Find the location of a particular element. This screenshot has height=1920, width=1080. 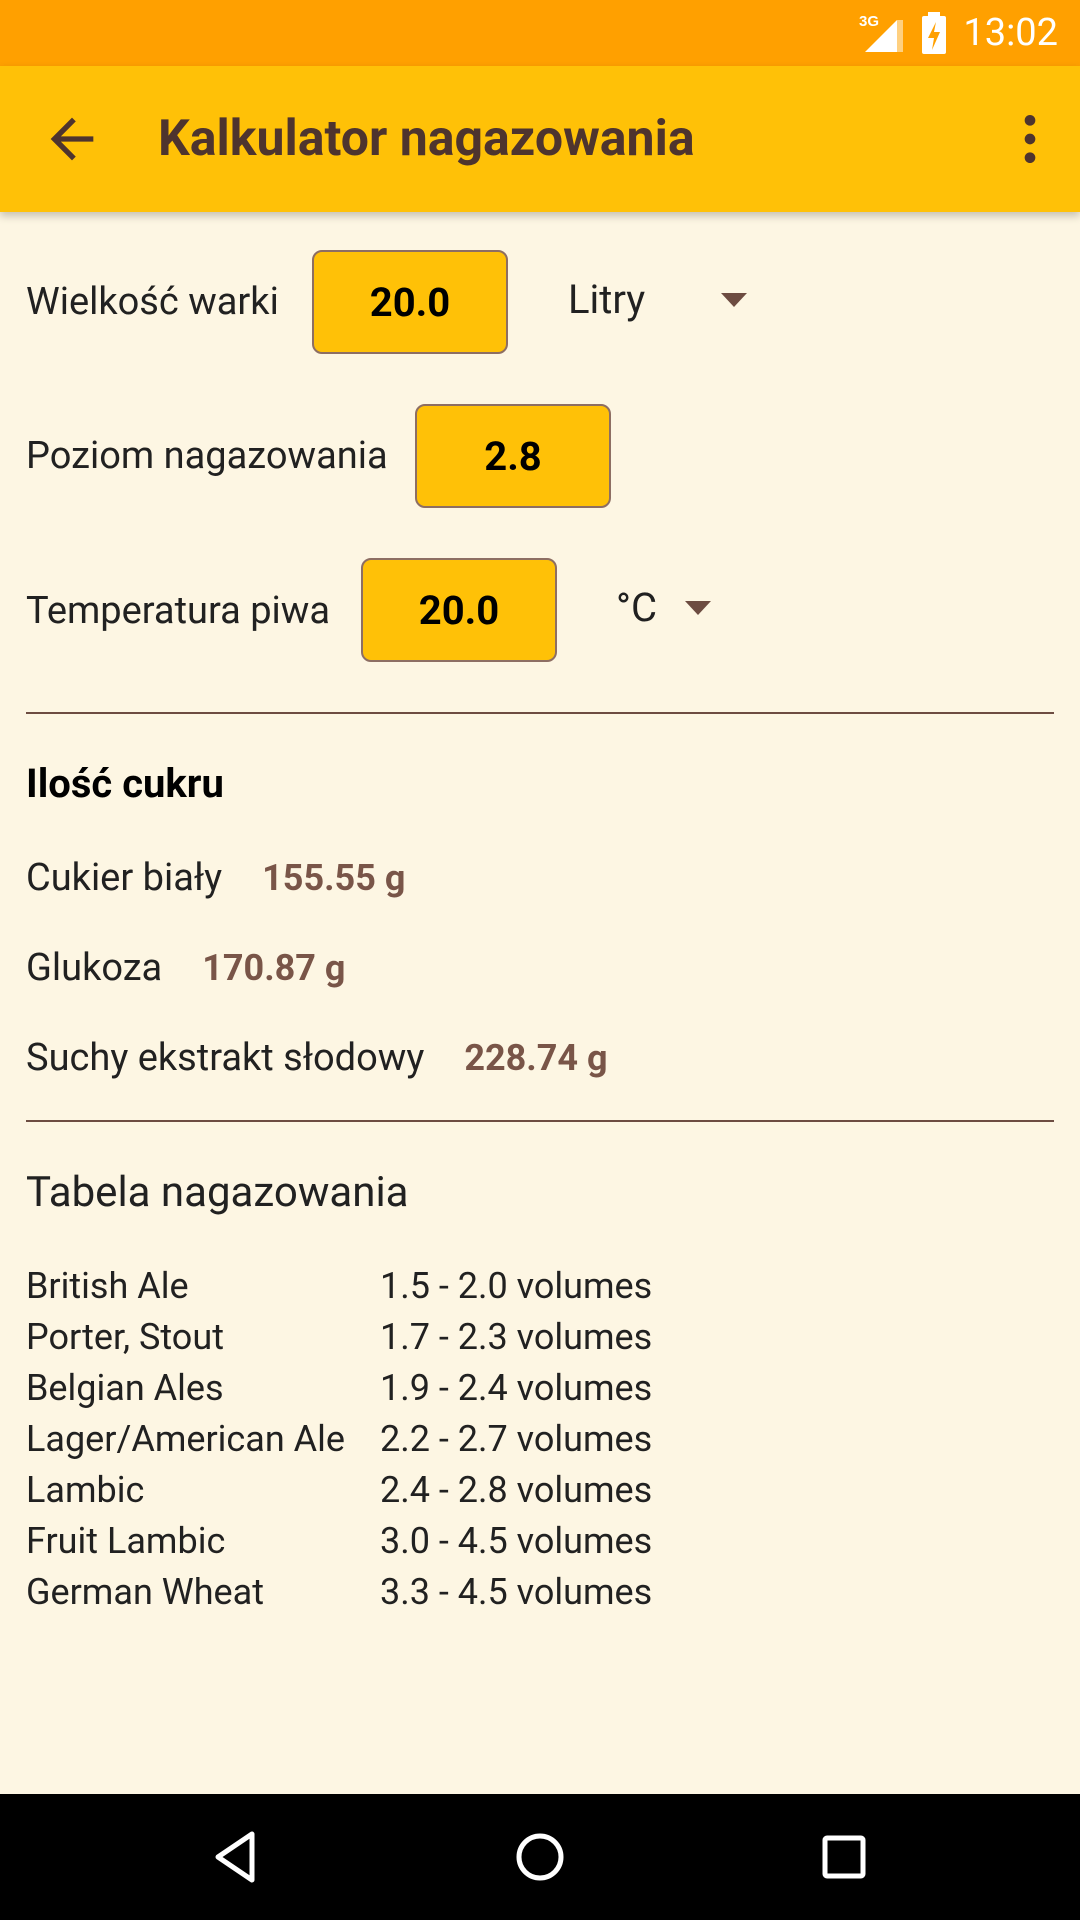

table-row: British Ale 1.5 - 2.0 volumes is located at coordinates (339, 1285).